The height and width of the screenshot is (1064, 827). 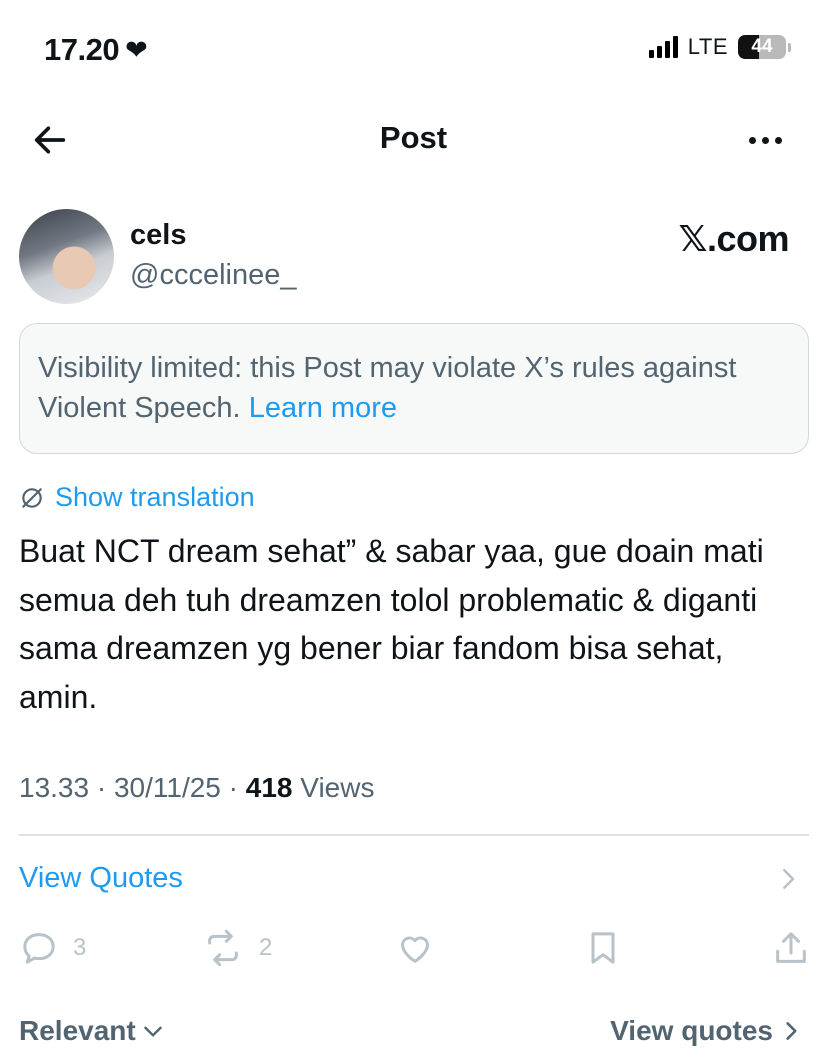 I want to click on action-bar: 3 2, so click(x=414, y=948).